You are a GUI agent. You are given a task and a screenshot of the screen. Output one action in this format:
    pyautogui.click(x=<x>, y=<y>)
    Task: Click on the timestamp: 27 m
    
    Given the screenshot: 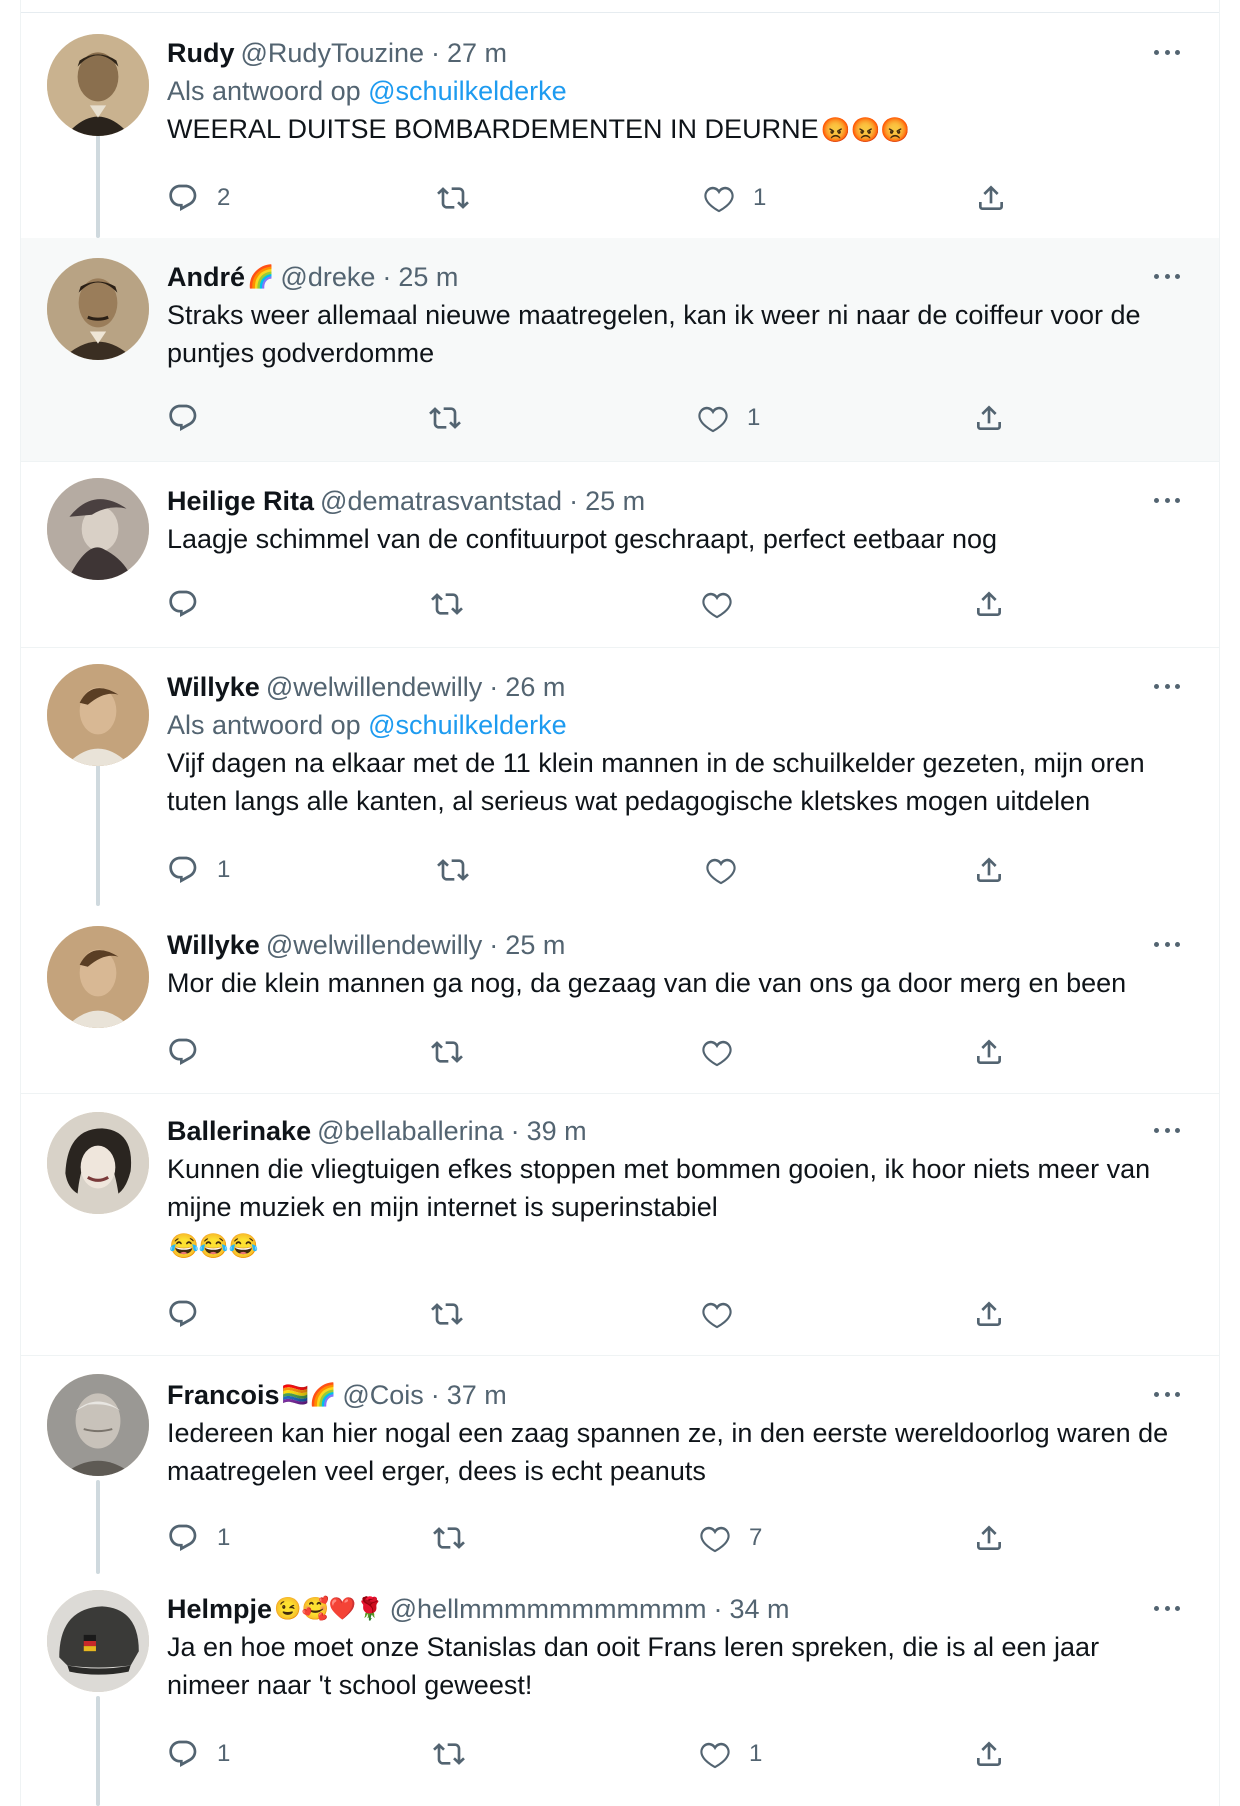 What is the action you would take?
    pyautogui.click(x=477, y=53)
    